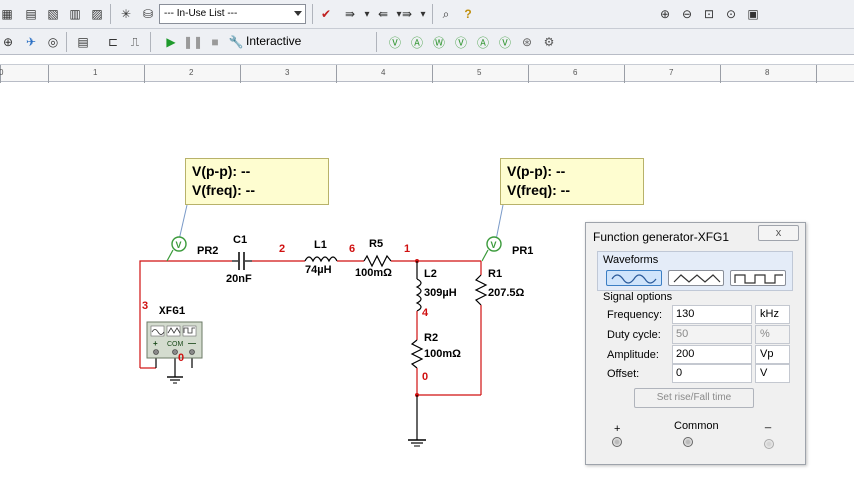 The image size is (854, 480). I want to click on run-icon: ▶, so click(171, 42).